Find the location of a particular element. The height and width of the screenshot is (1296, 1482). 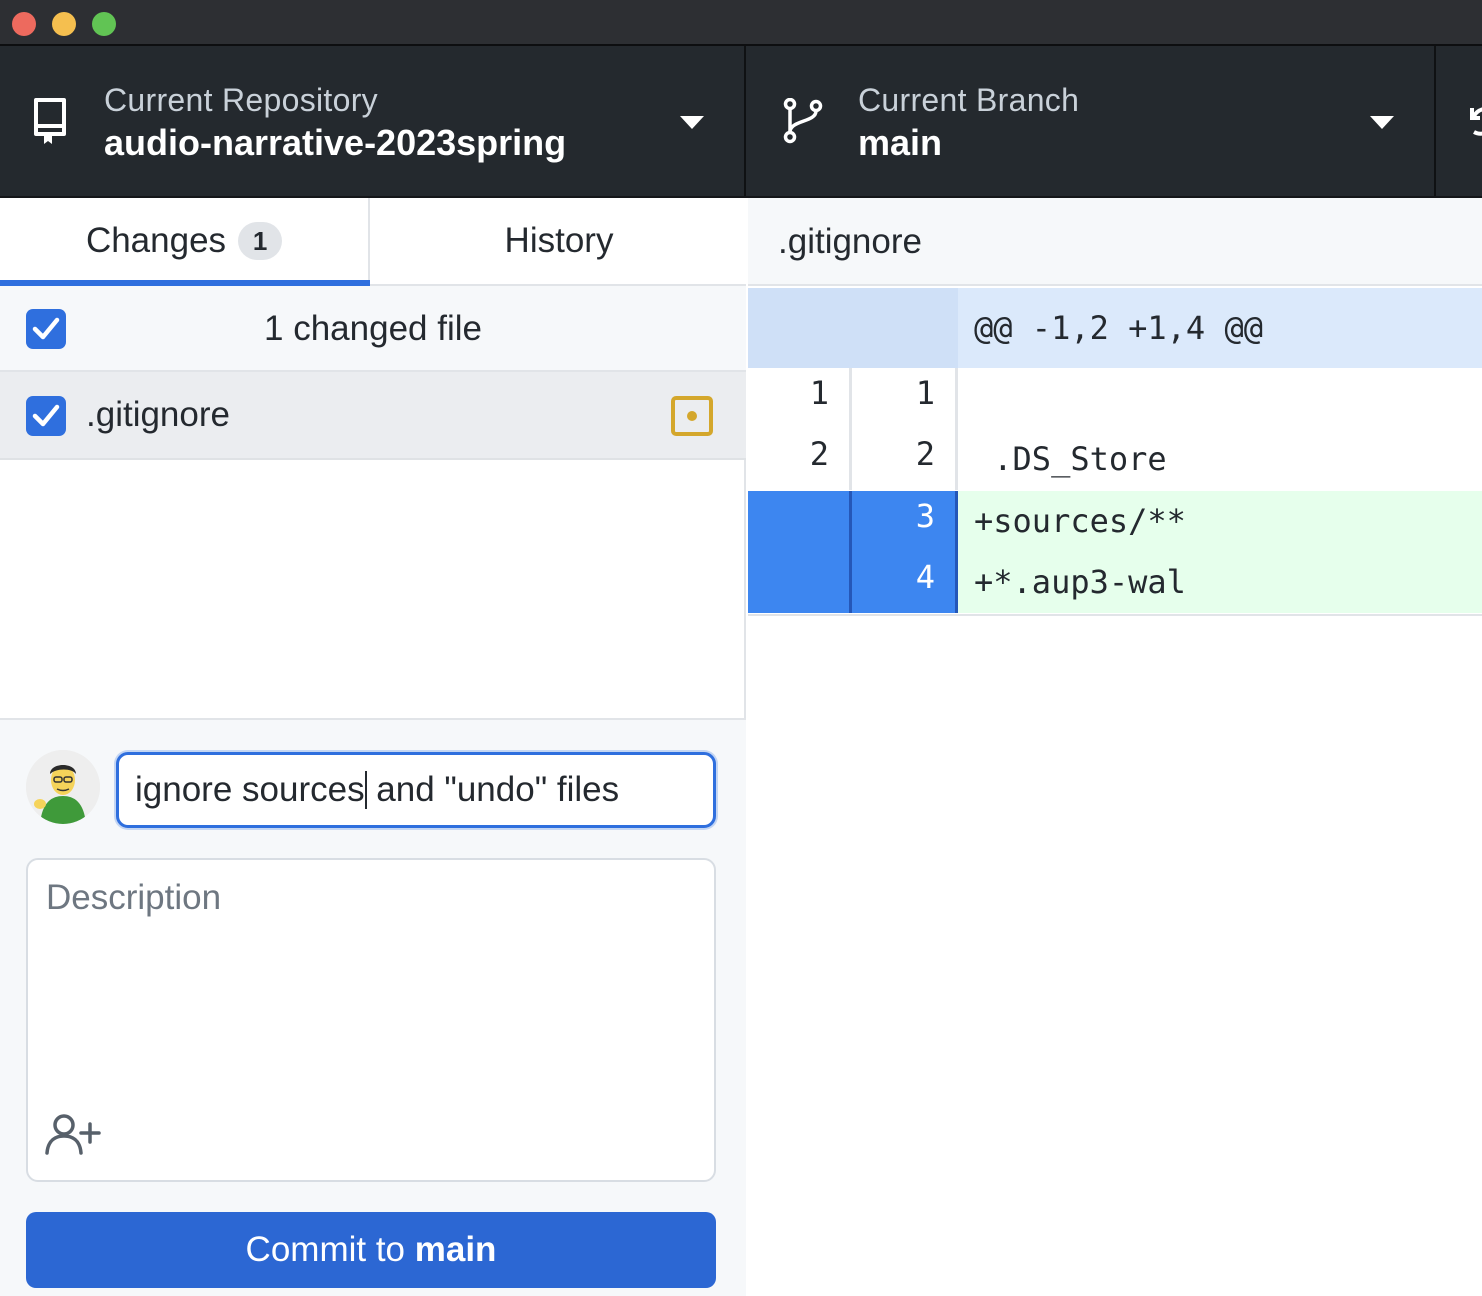

diff-file-path: .gitignore is located at coordinates (850, 241).